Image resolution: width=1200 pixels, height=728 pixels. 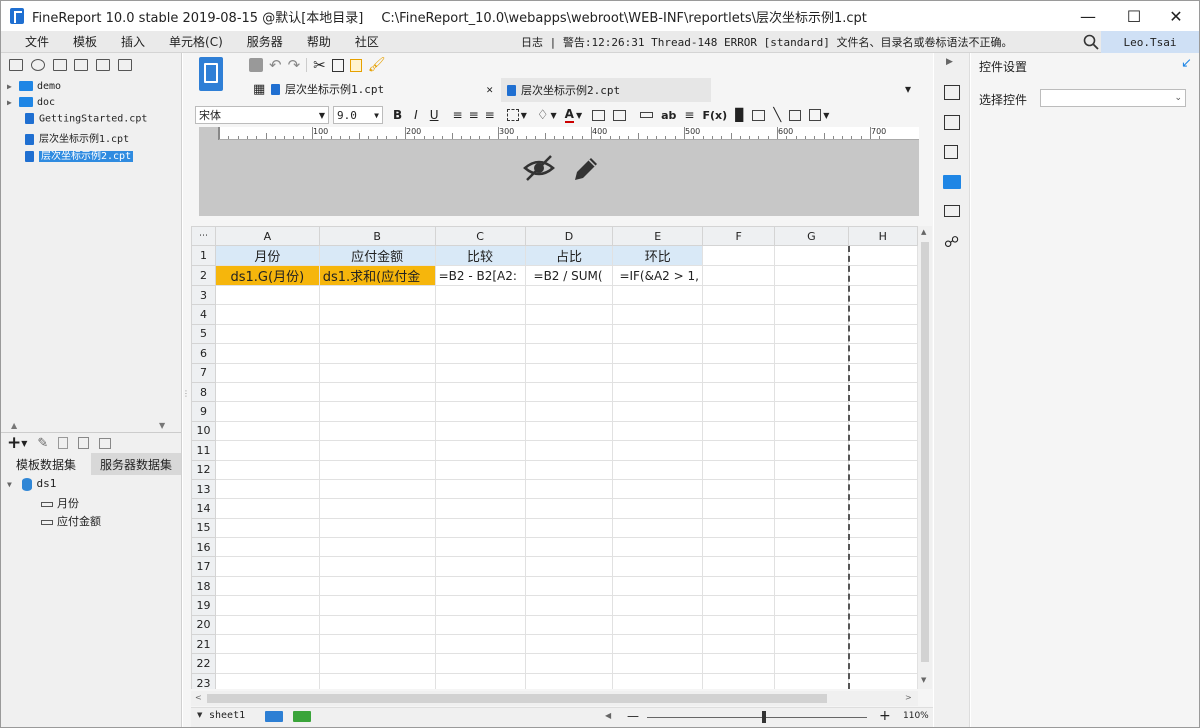 I want to click on cell-b1: 应付金额, so click(x=377, y=255).